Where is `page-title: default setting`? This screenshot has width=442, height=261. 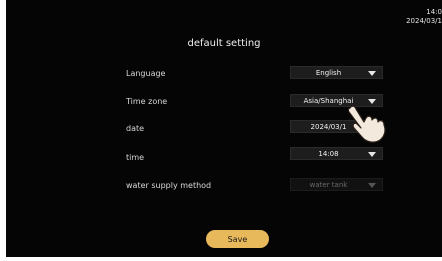
page-title: default setting is located at coordinates (224, 43).